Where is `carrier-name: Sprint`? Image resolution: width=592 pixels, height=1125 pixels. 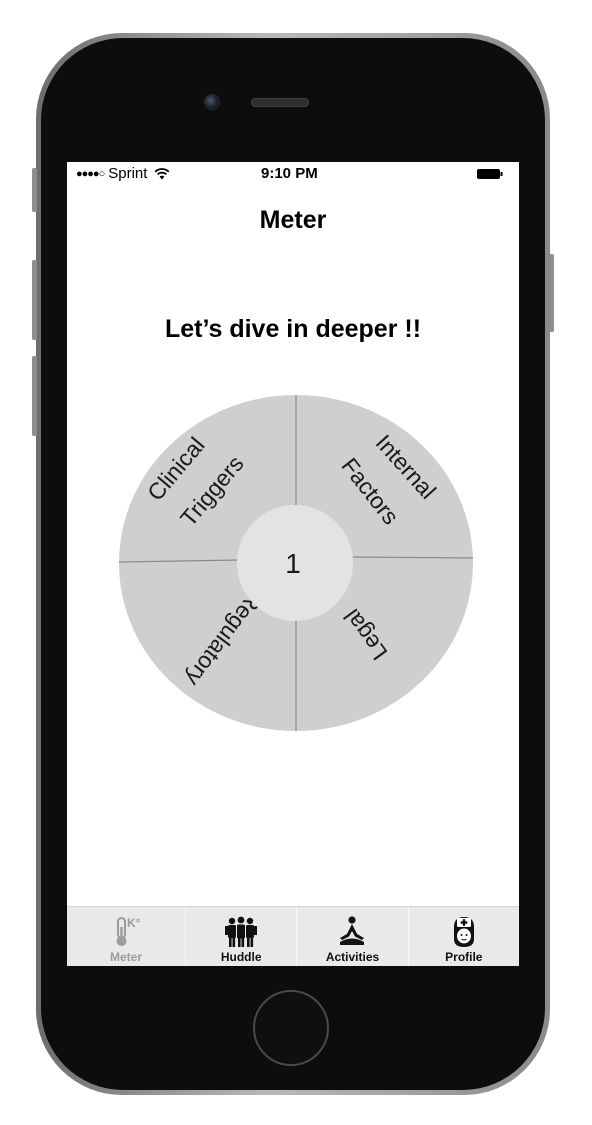
carrier-name: Sprint is located at coordinates (128, 173).